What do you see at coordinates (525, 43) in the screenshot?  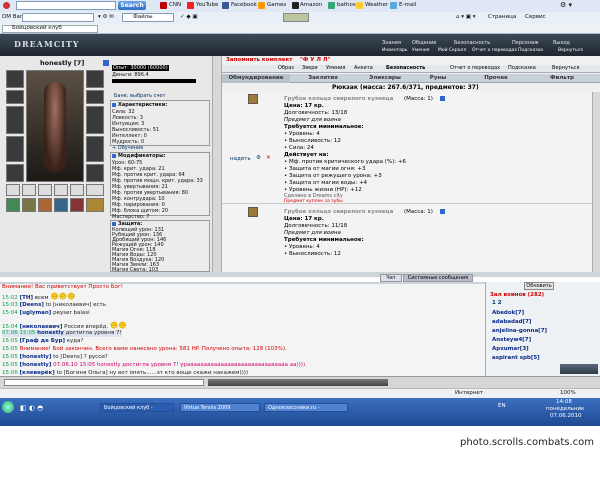 I see `top-menu-character: Персонаж` at bounding box center [525, 43].